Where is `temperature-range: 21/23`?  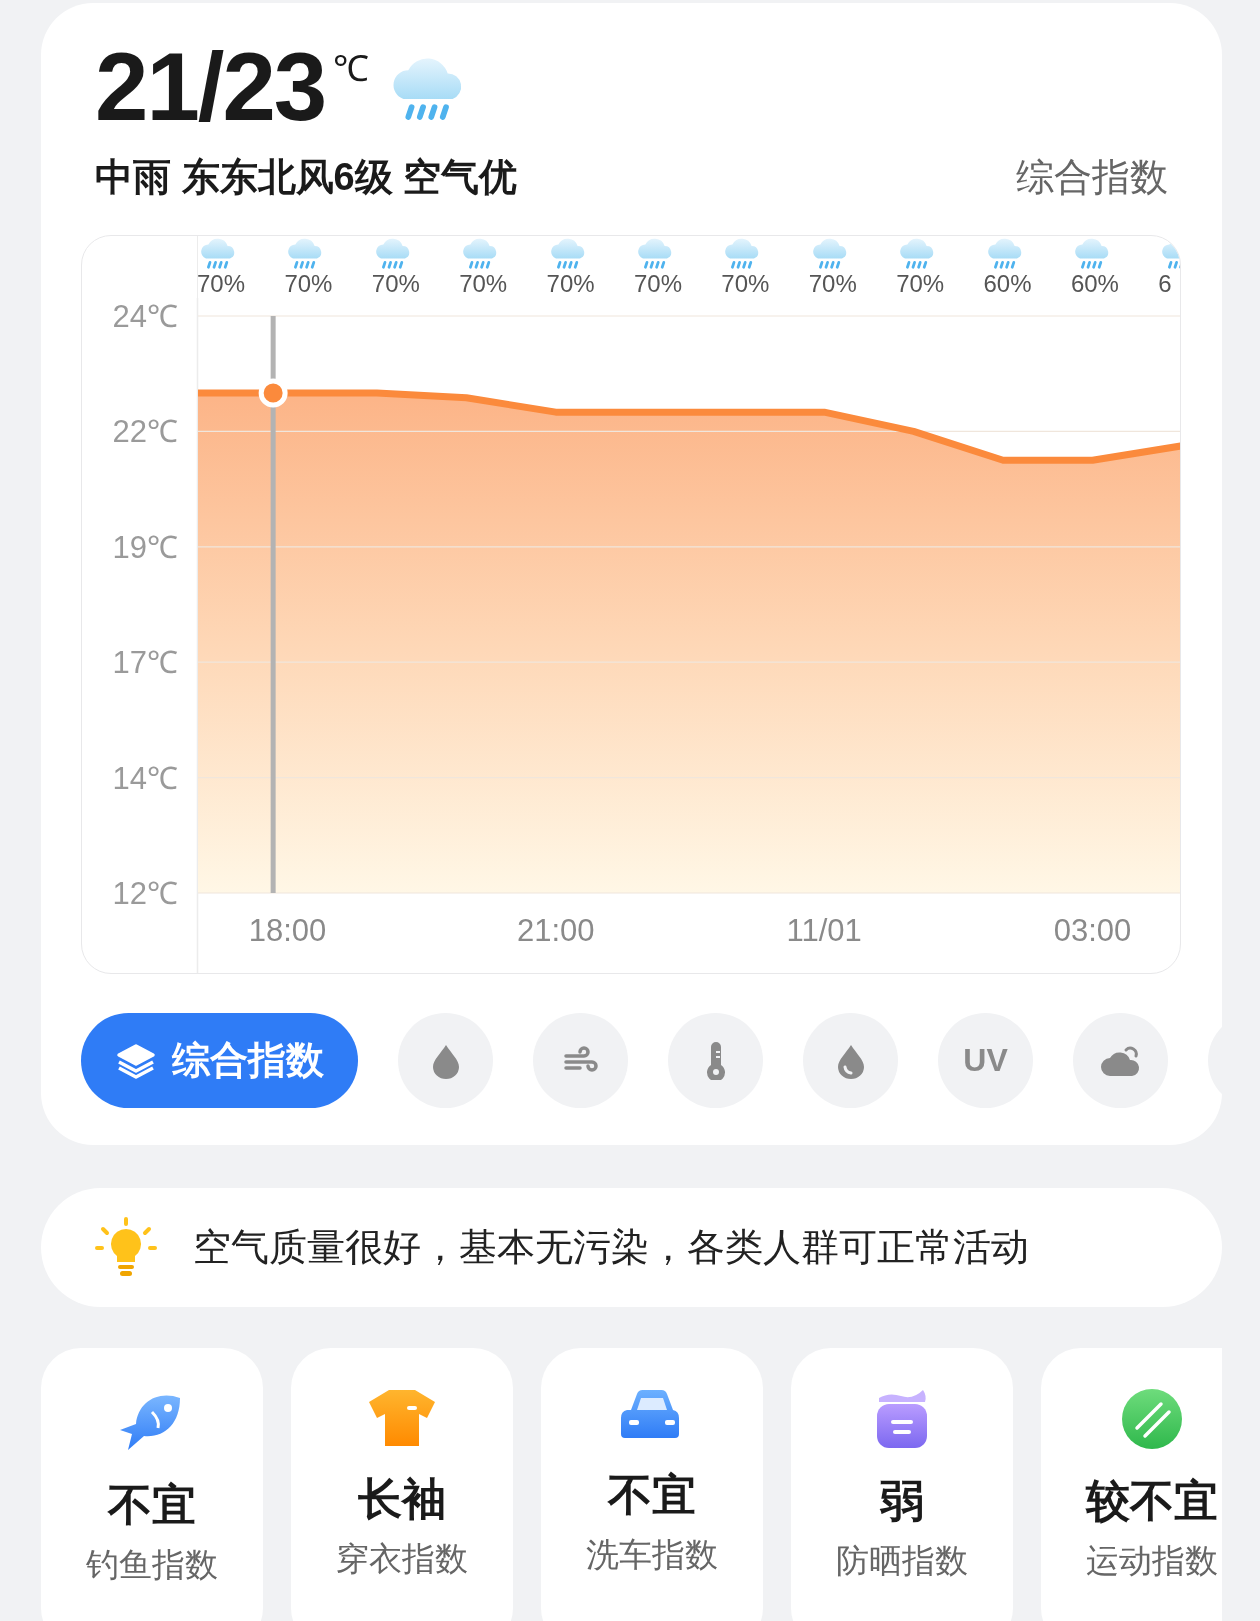
temperature-range: 21/23 is located at coordinates (210, 87).